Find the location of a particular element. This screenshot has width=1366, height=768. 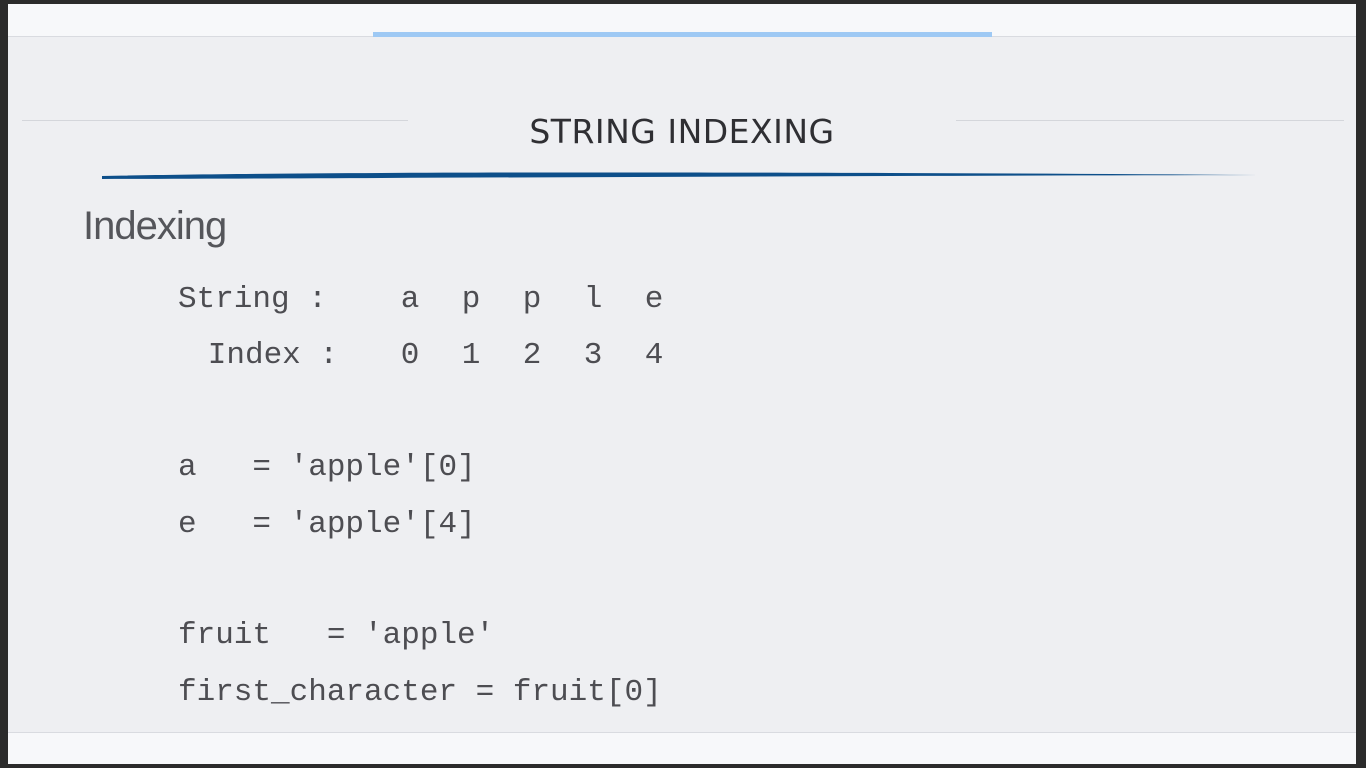

title-rule-right is located at coordinates (1150, 120).